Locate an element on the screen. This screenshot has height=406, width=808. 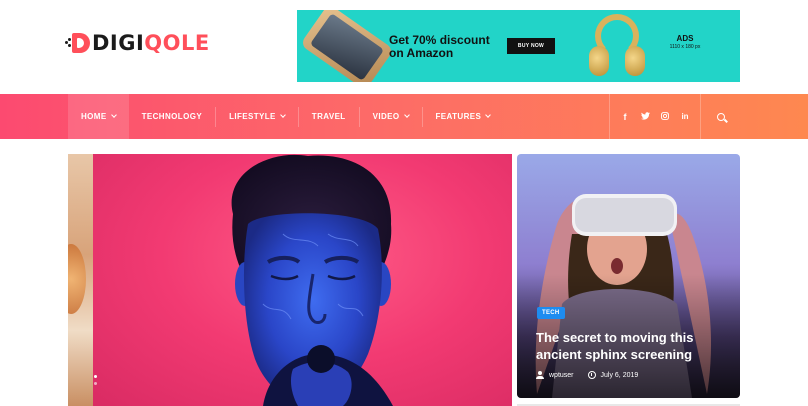
social-links: f in is located at coordinates (654, 116).